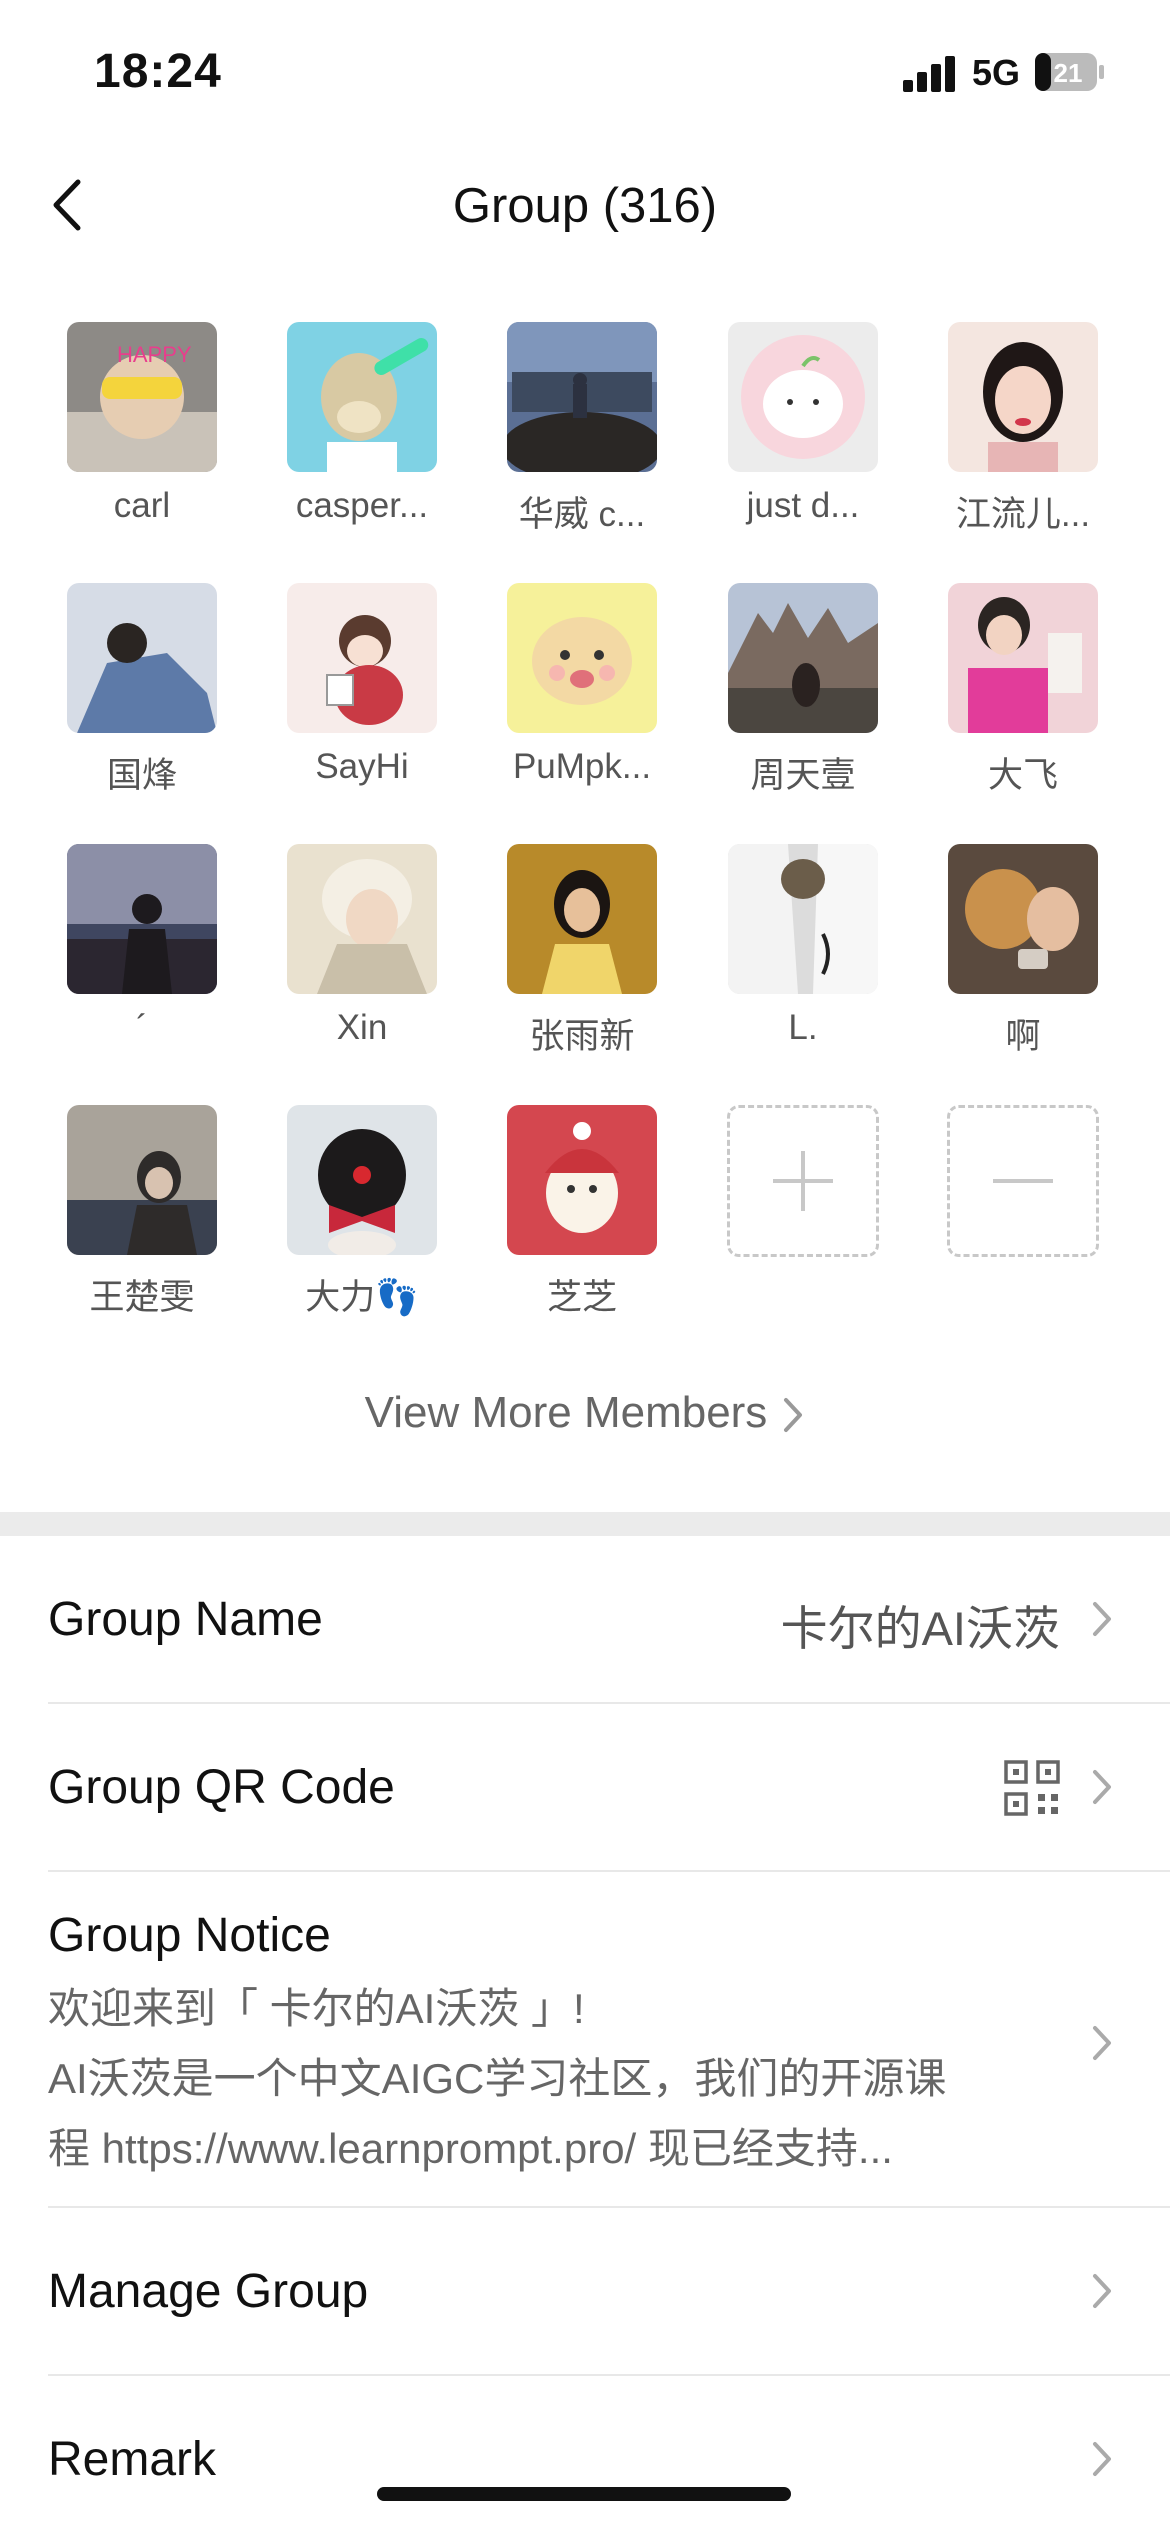 Image resolution: width=1170 pixels, height=2532 pixels. I want to click on member-name: 国烽, so click(141, 775).